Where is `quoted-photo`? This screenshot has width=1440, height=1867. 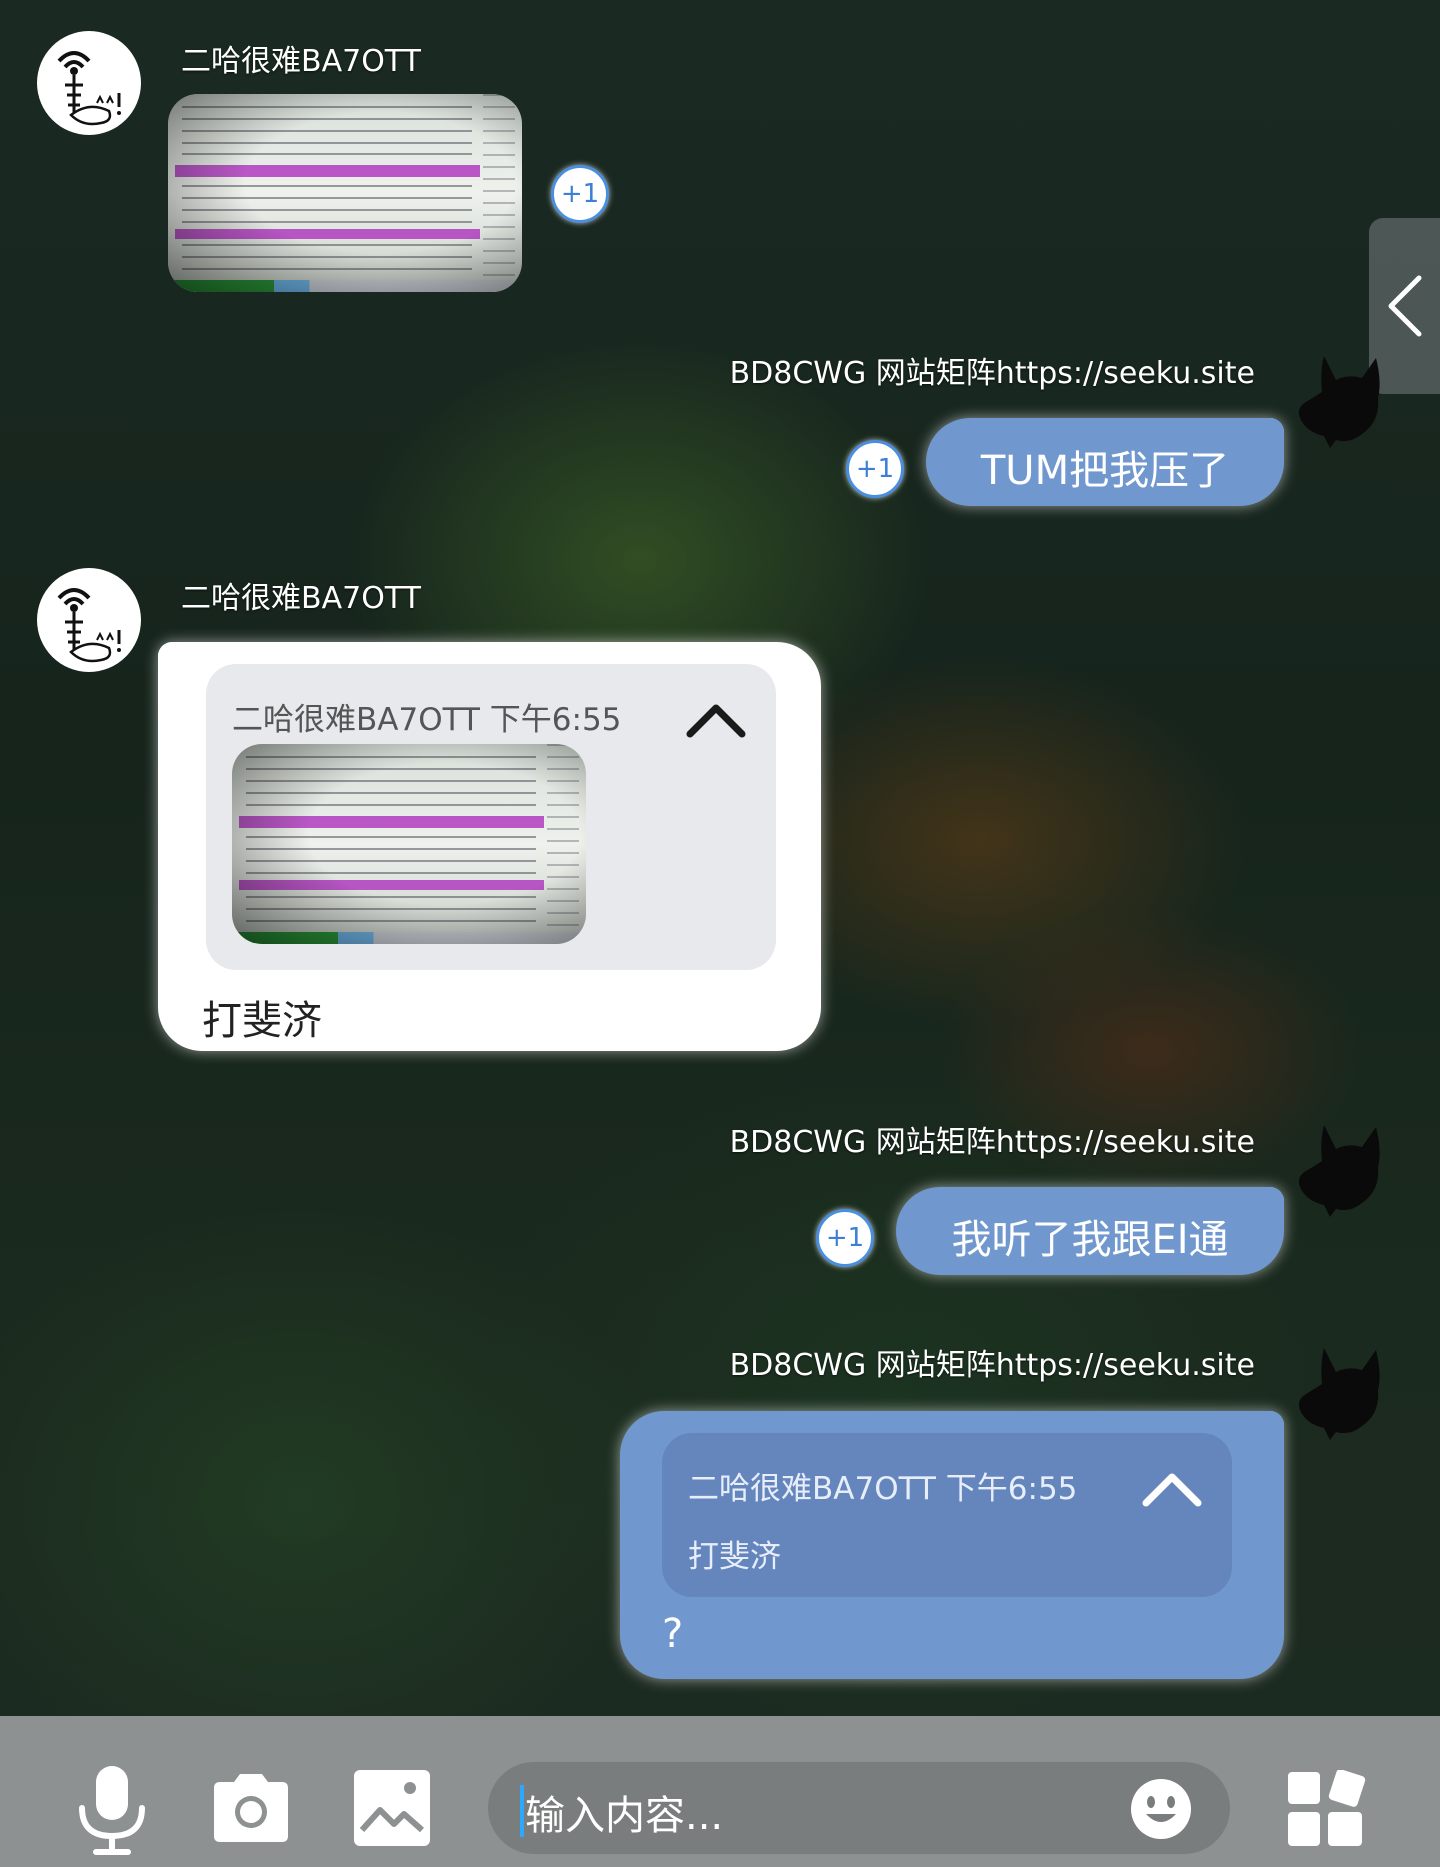 quoted-photo is located at coordinates (409, 844).